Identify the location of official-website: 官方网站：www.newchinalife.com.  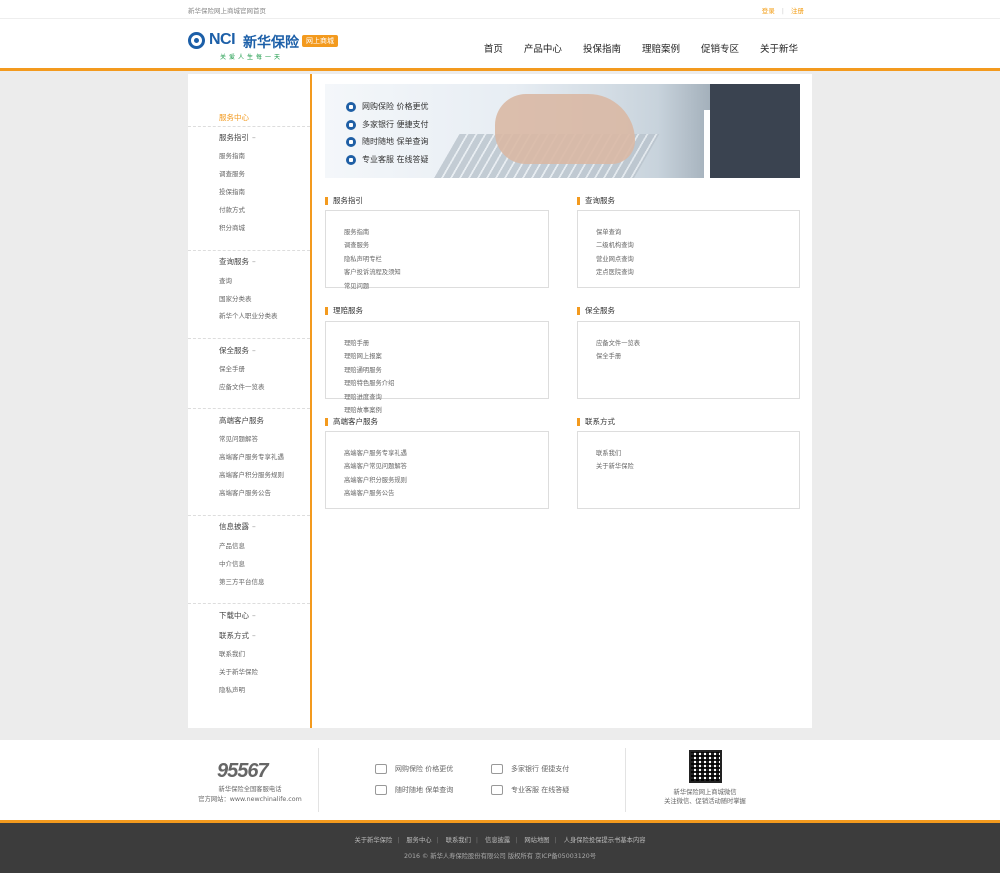
(250, 799).